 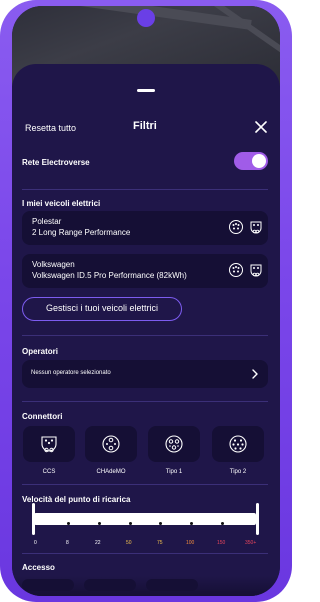 I want to click on electroverse-toggle, so click(x=251, y=161).